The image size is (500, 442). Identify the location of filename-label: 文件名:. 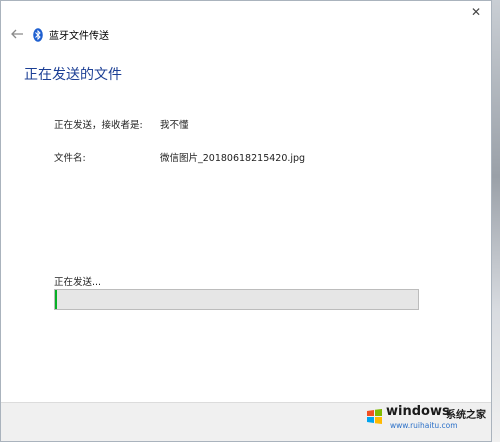
(70, 158).